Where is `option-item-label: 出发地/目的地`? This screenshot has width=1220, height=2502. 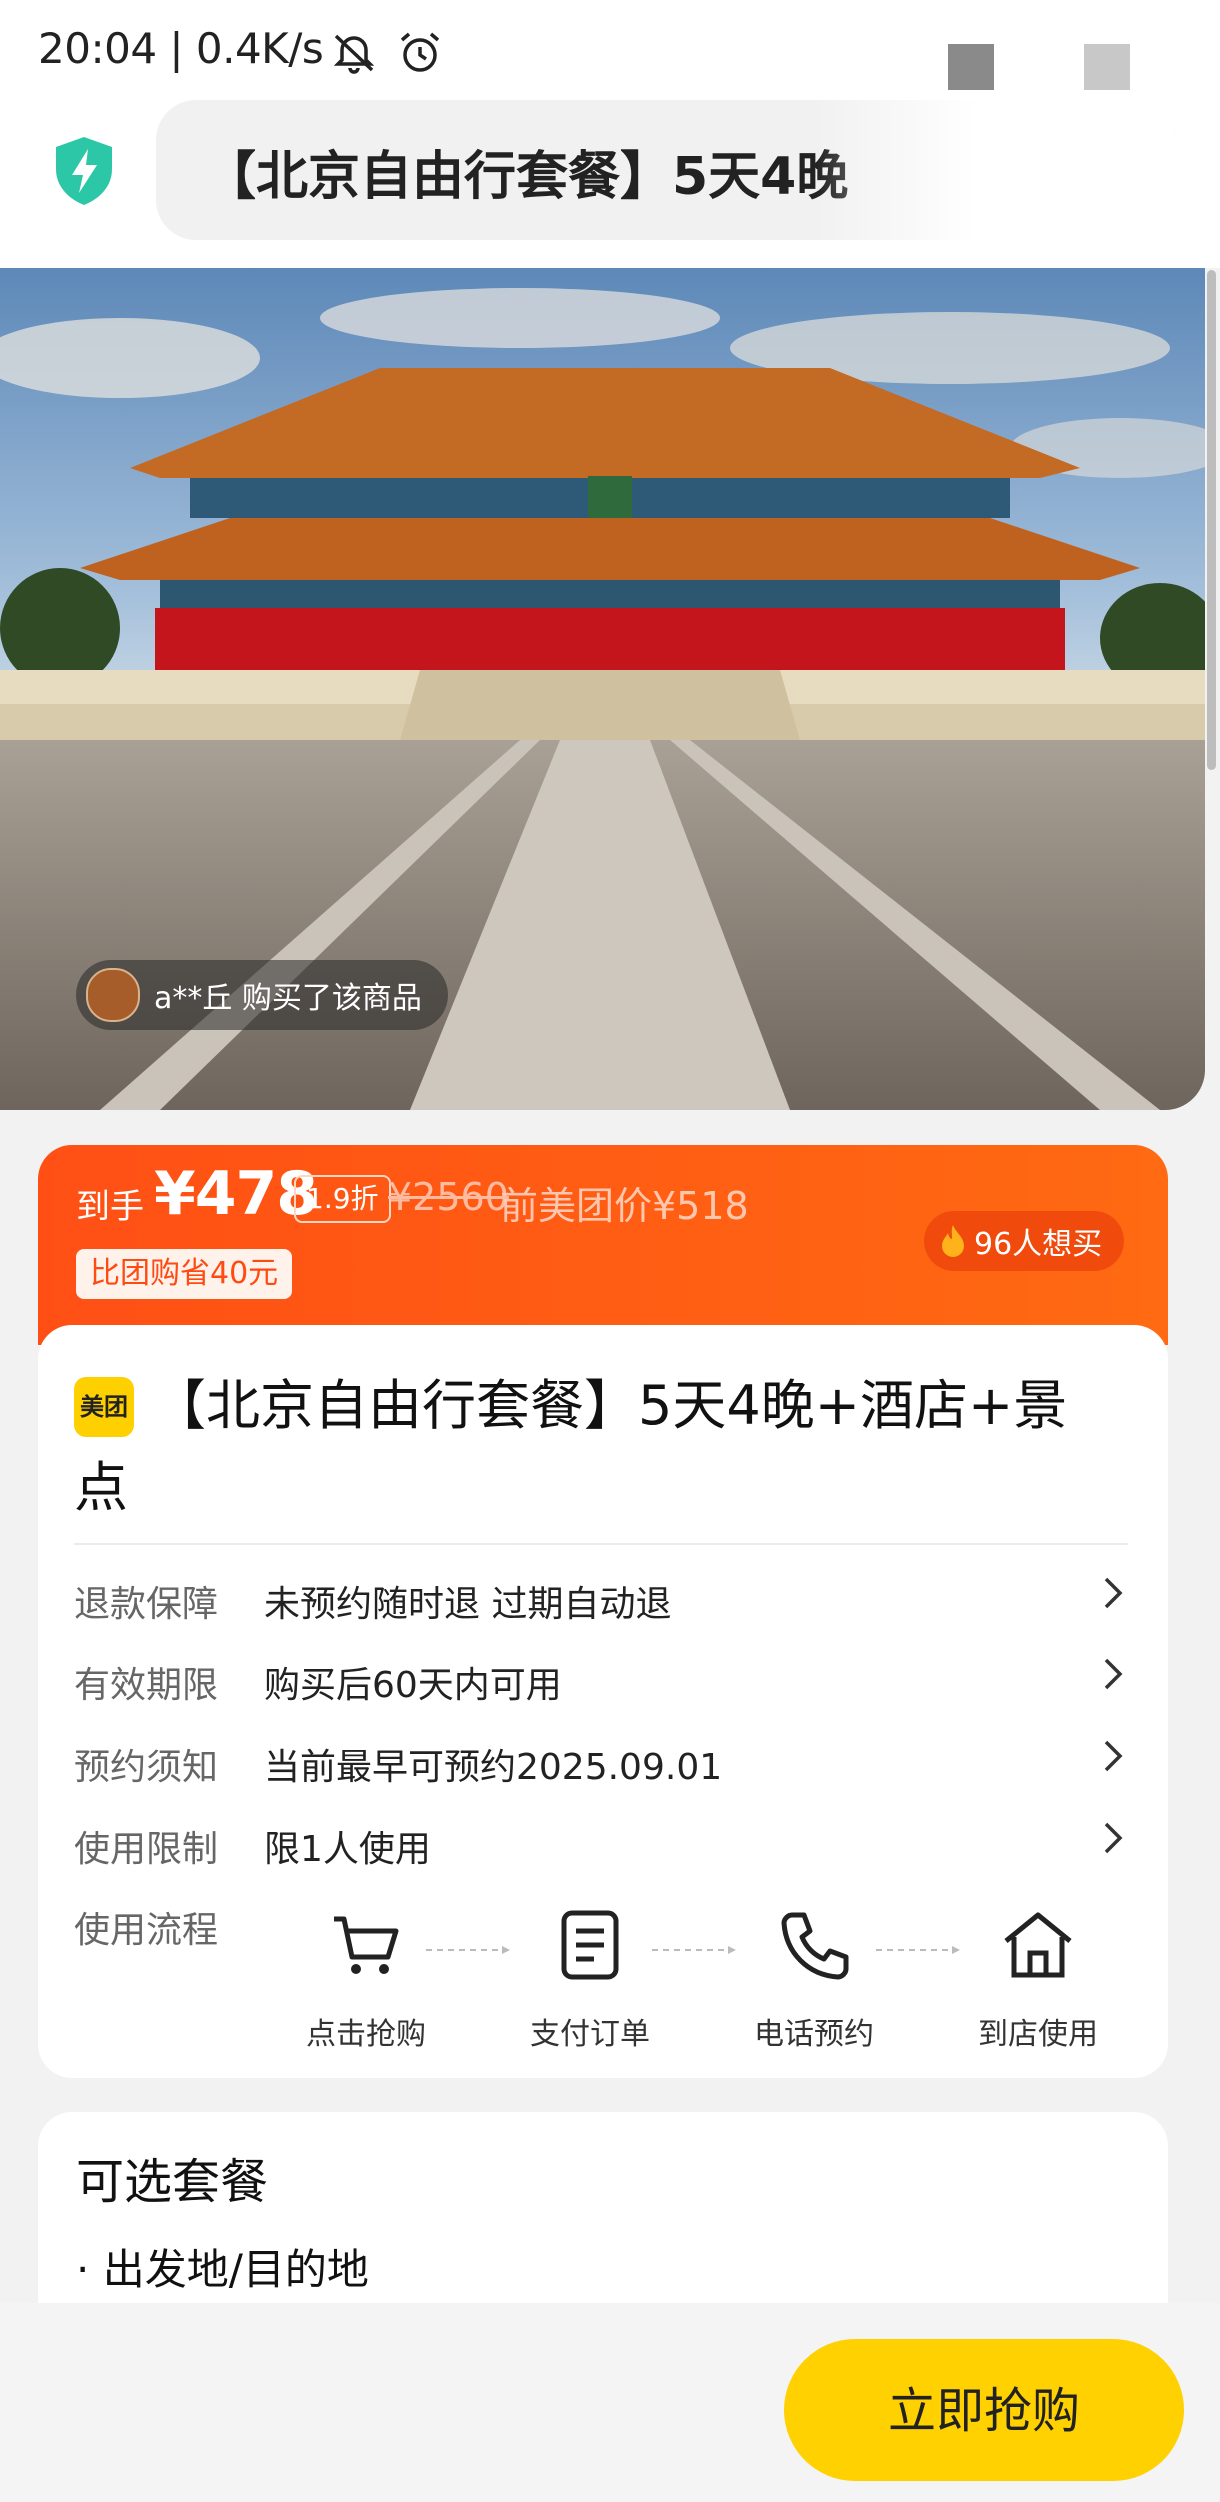
option-item-label: 出发地/目的地 is located at coordinates (235, 2269).